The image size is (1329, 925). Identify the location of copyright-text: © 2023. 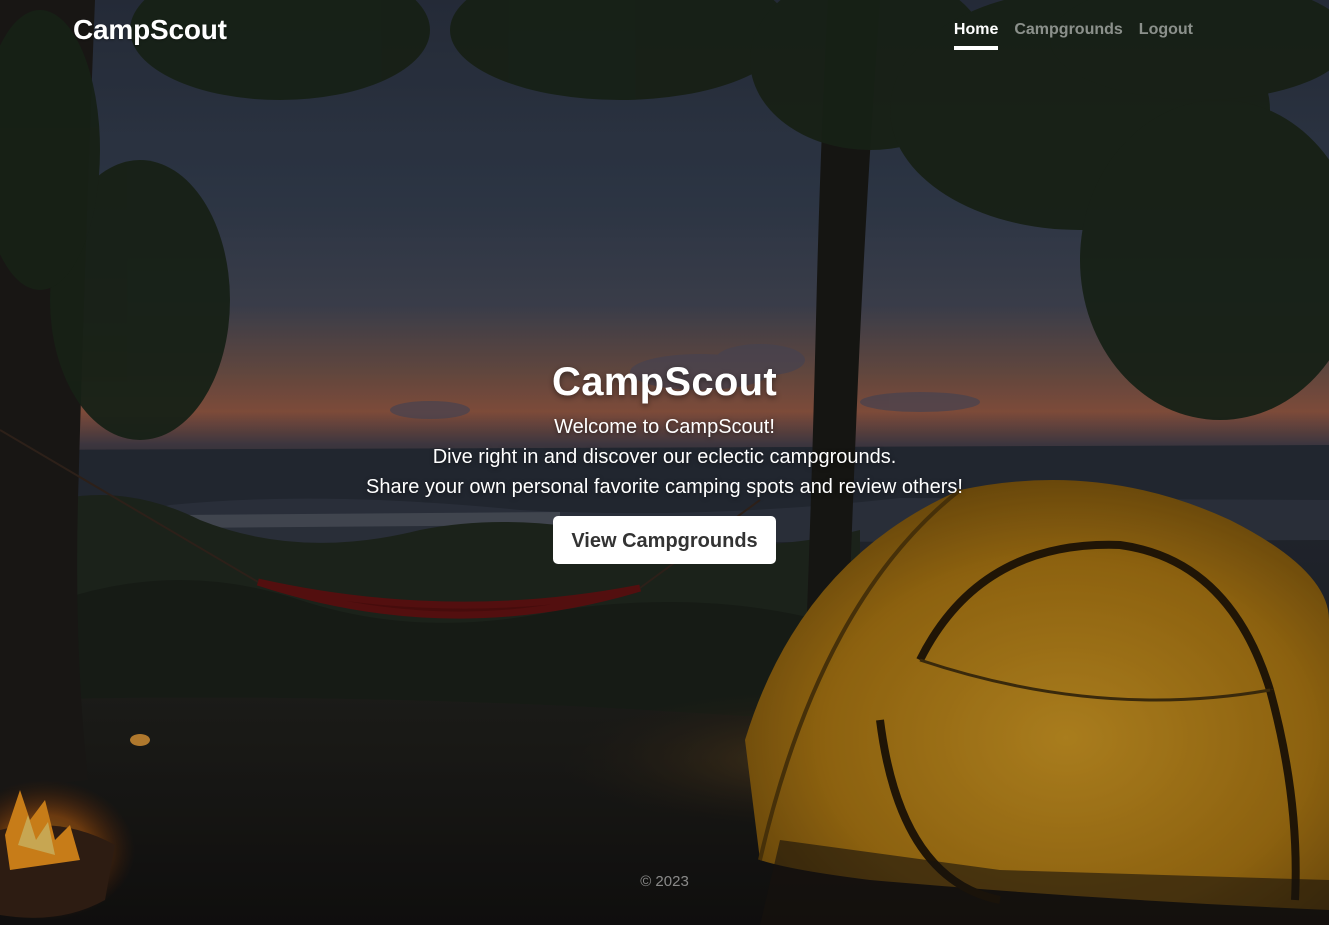
(664, 881).